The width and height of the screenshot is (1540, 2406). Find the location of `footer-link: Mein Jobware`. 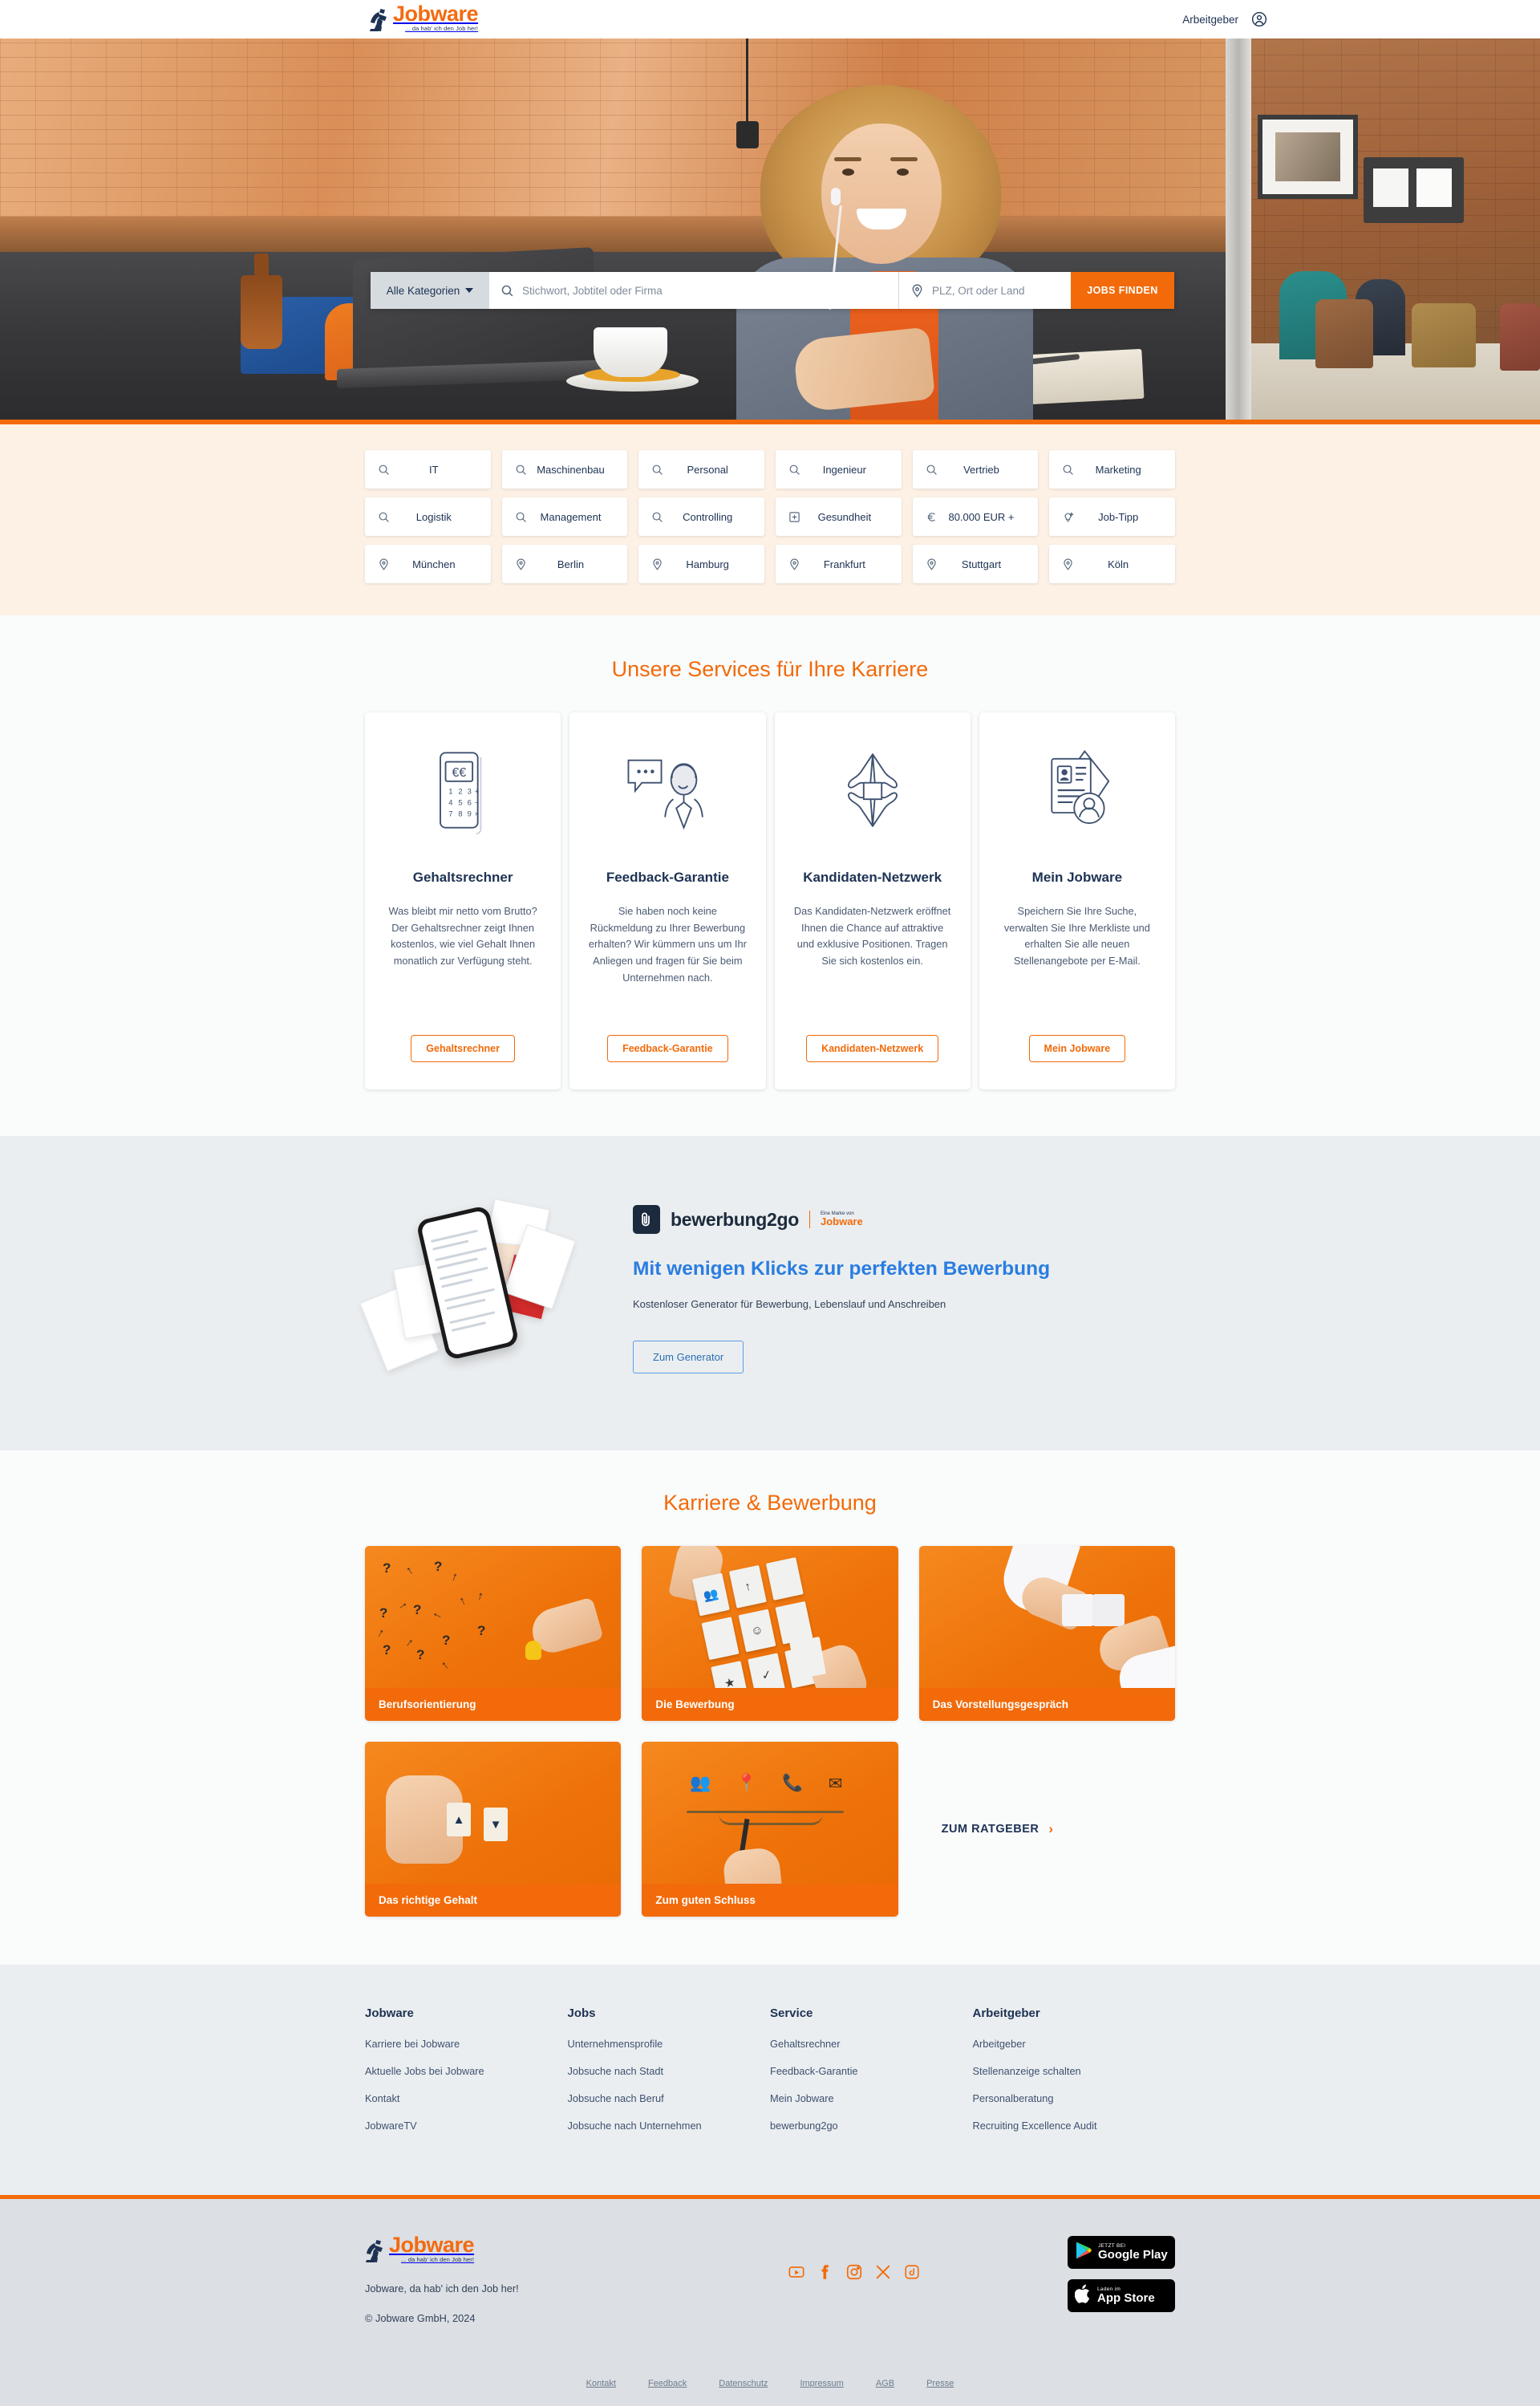

footer-link: Mein Jobware is located at coordinates (871, 2098).